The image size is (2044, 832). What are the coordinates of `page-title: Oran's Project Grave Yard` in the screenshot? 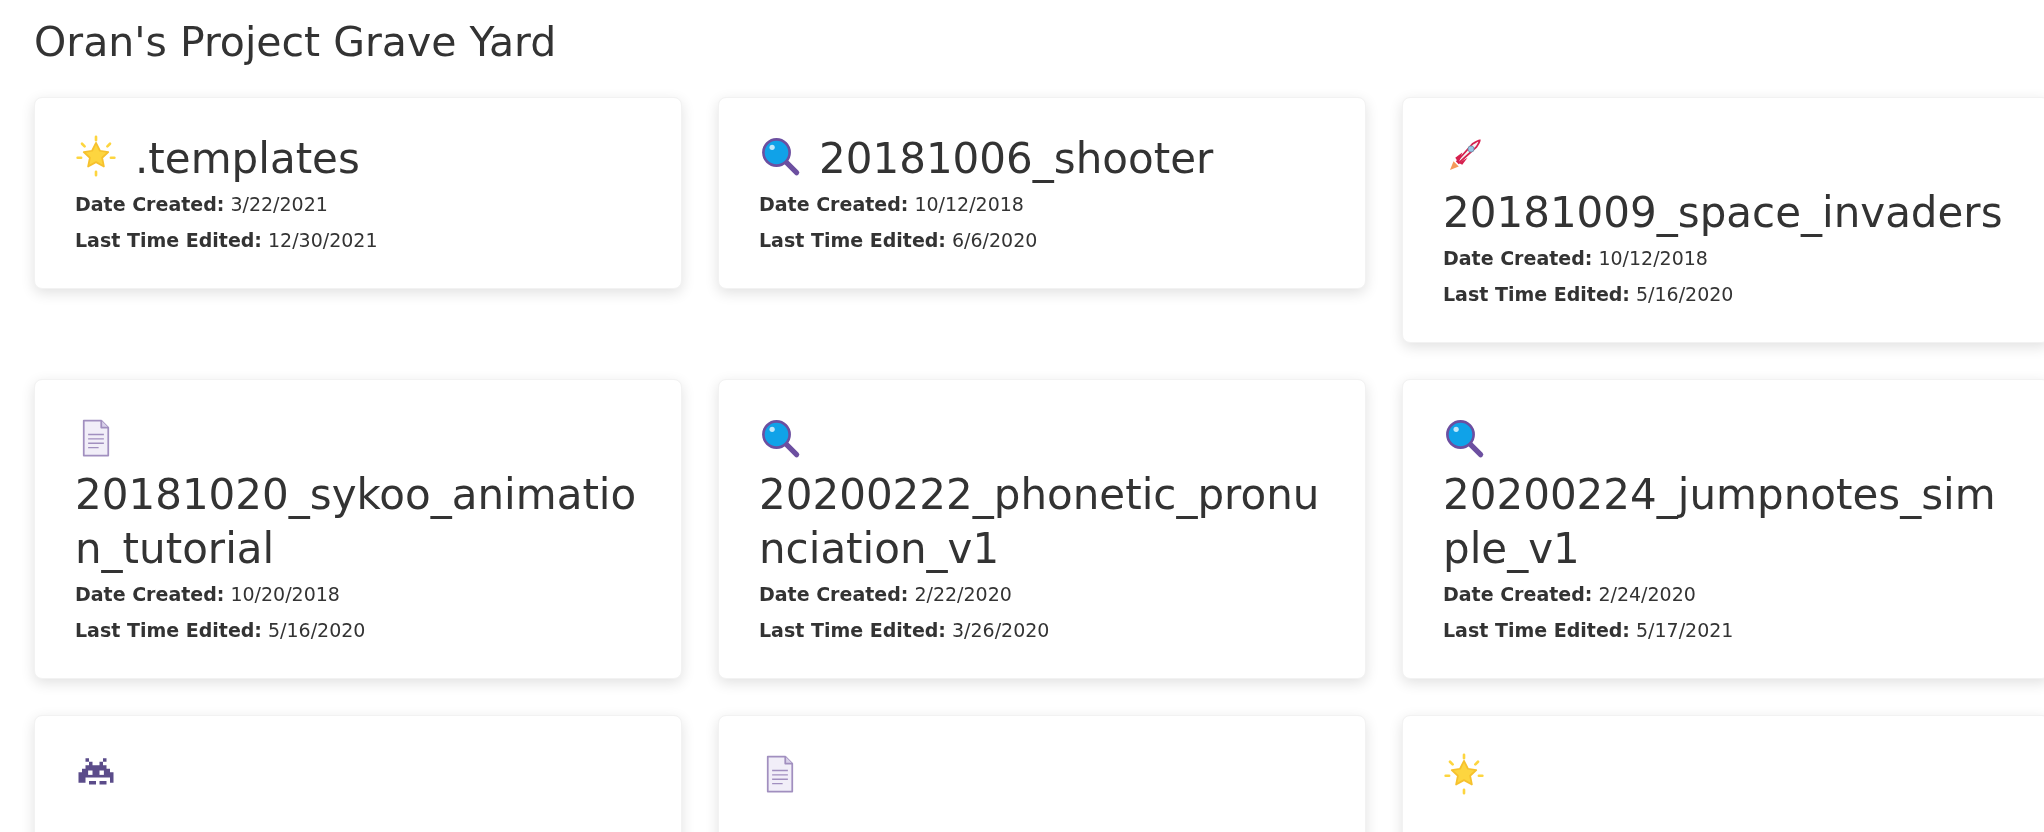 It's located at (296, 43).